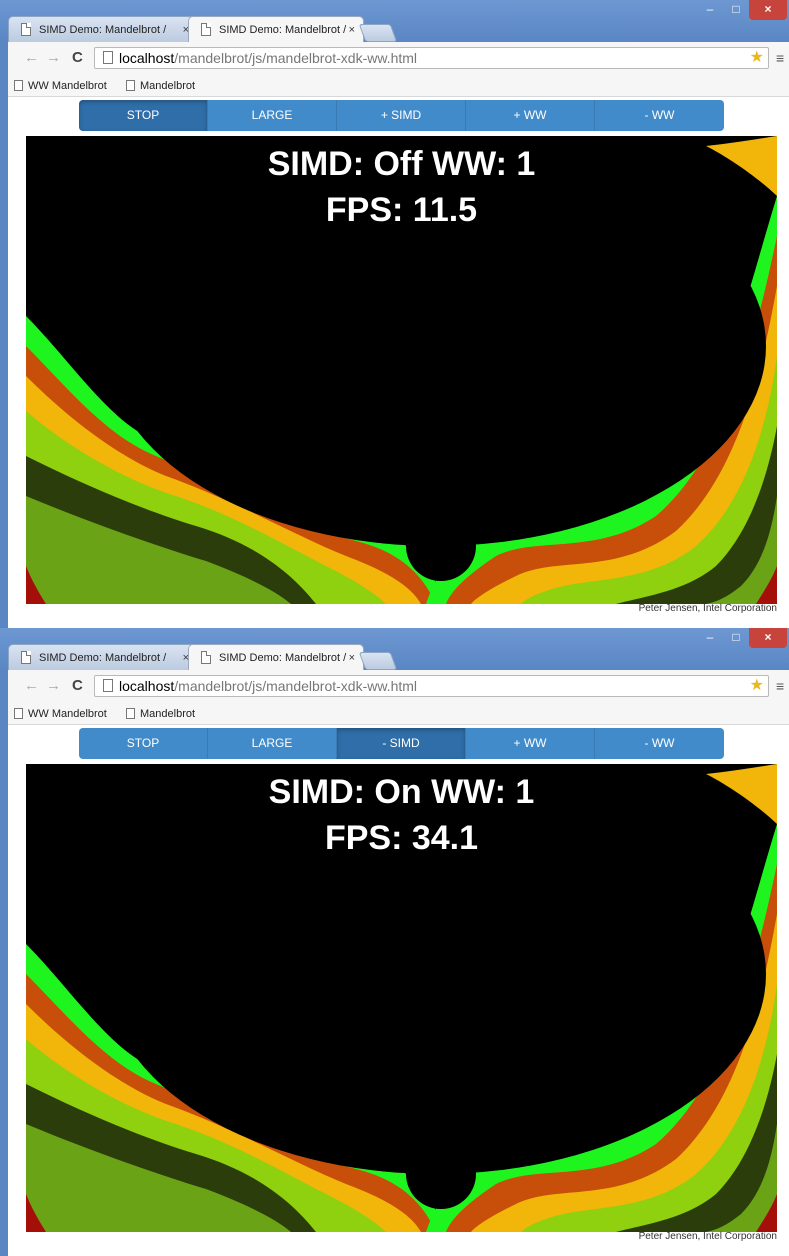 The width and height of the screenshot is (789, 1256). I want to click on fps-overlay: FPS: 11.5, so click(401, 210).